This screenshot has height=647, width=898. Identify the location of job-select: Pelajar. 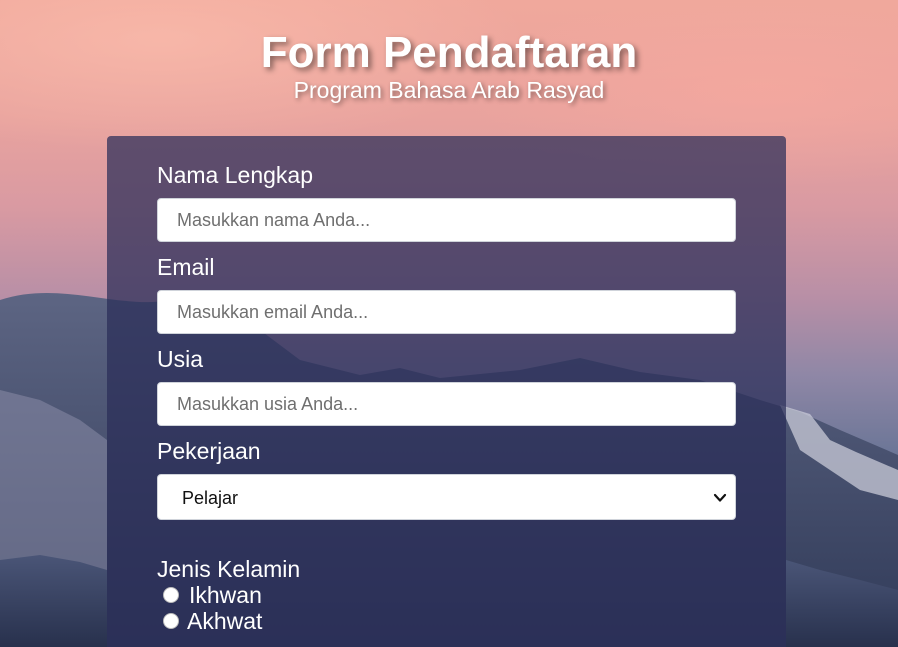
(446, 497).